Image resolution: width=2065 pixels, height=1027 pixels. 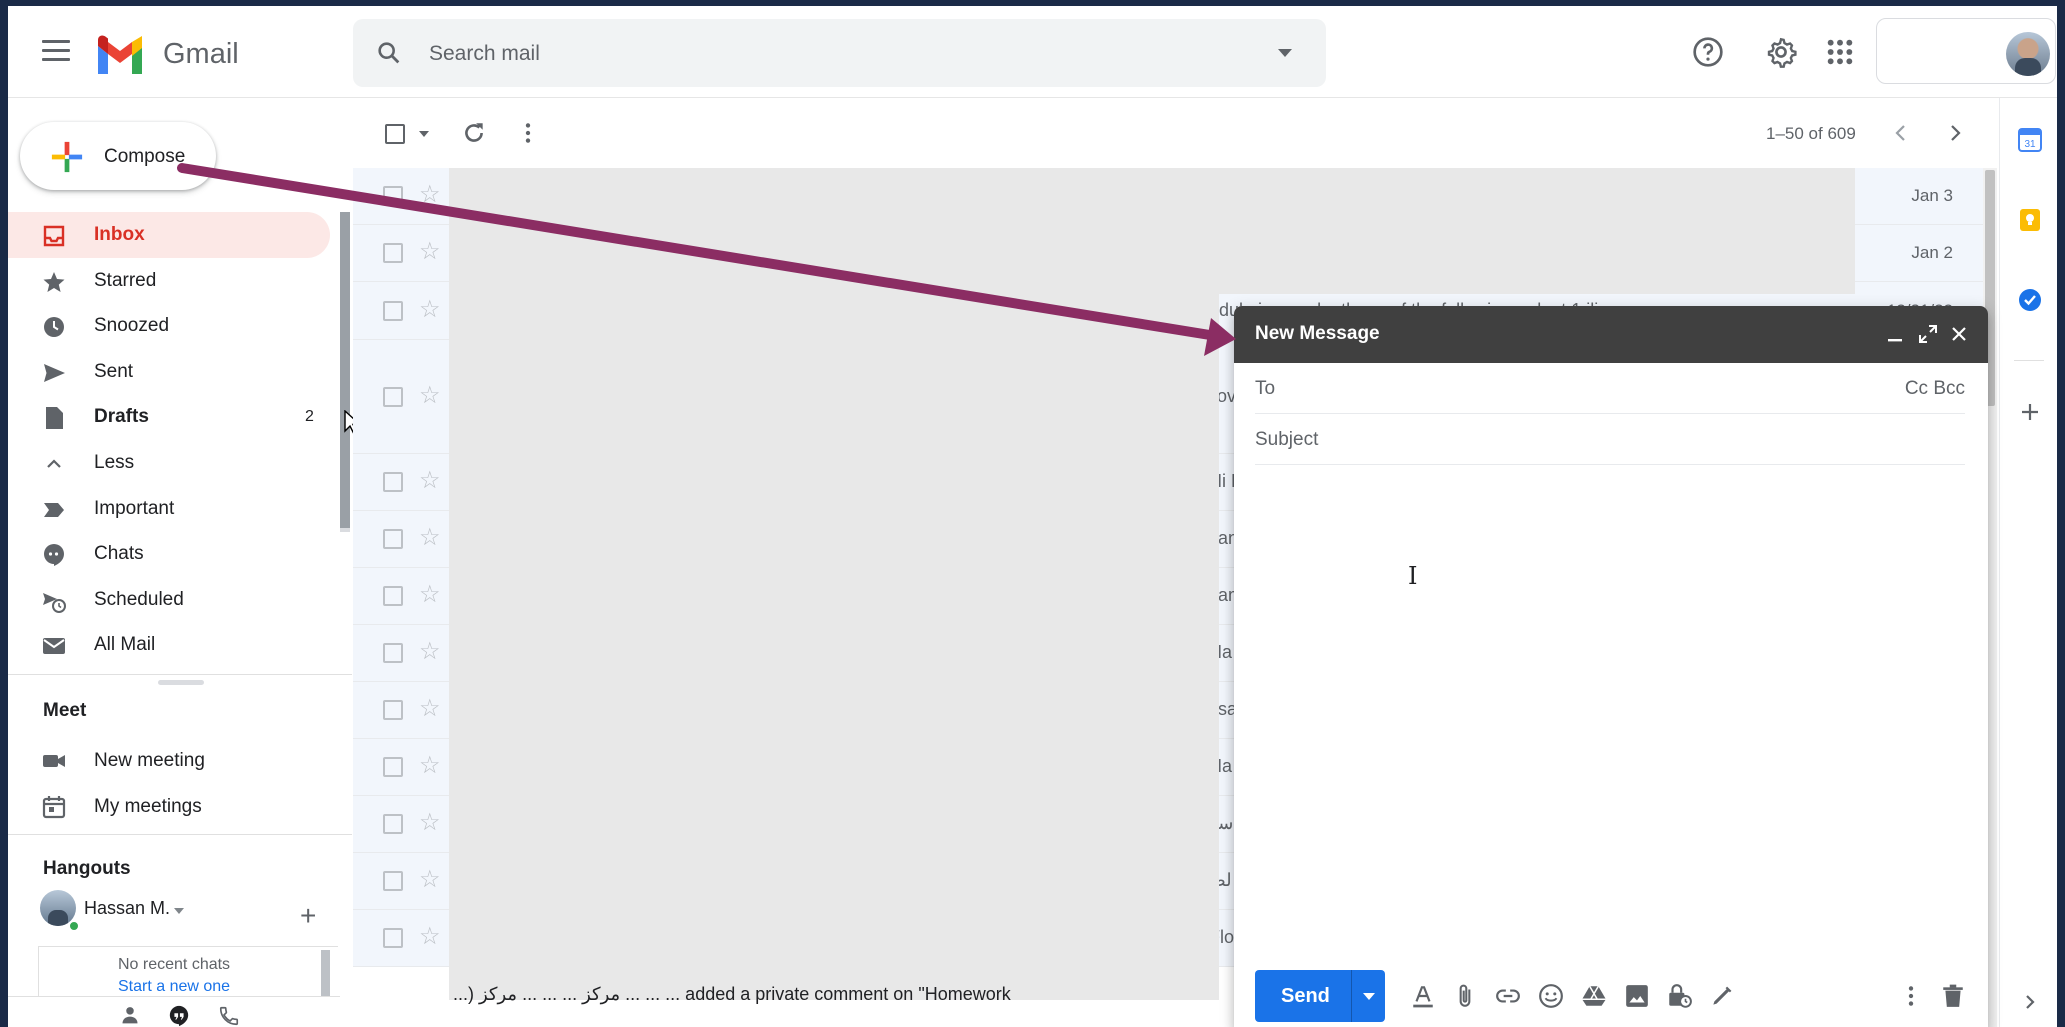 I want to click on nav-item-all-mail: All Mail, so click(x=169, y=645).